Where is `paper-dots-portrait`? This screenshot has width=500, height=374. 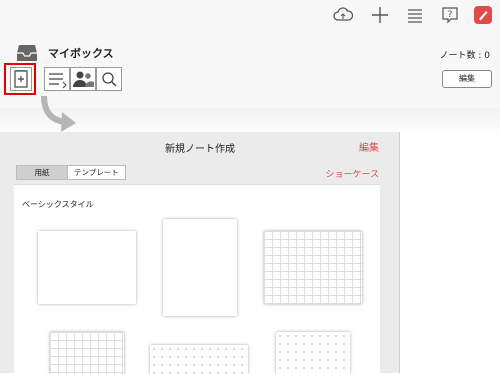
paper-dots-portrait is located at coordinates (313, 353).